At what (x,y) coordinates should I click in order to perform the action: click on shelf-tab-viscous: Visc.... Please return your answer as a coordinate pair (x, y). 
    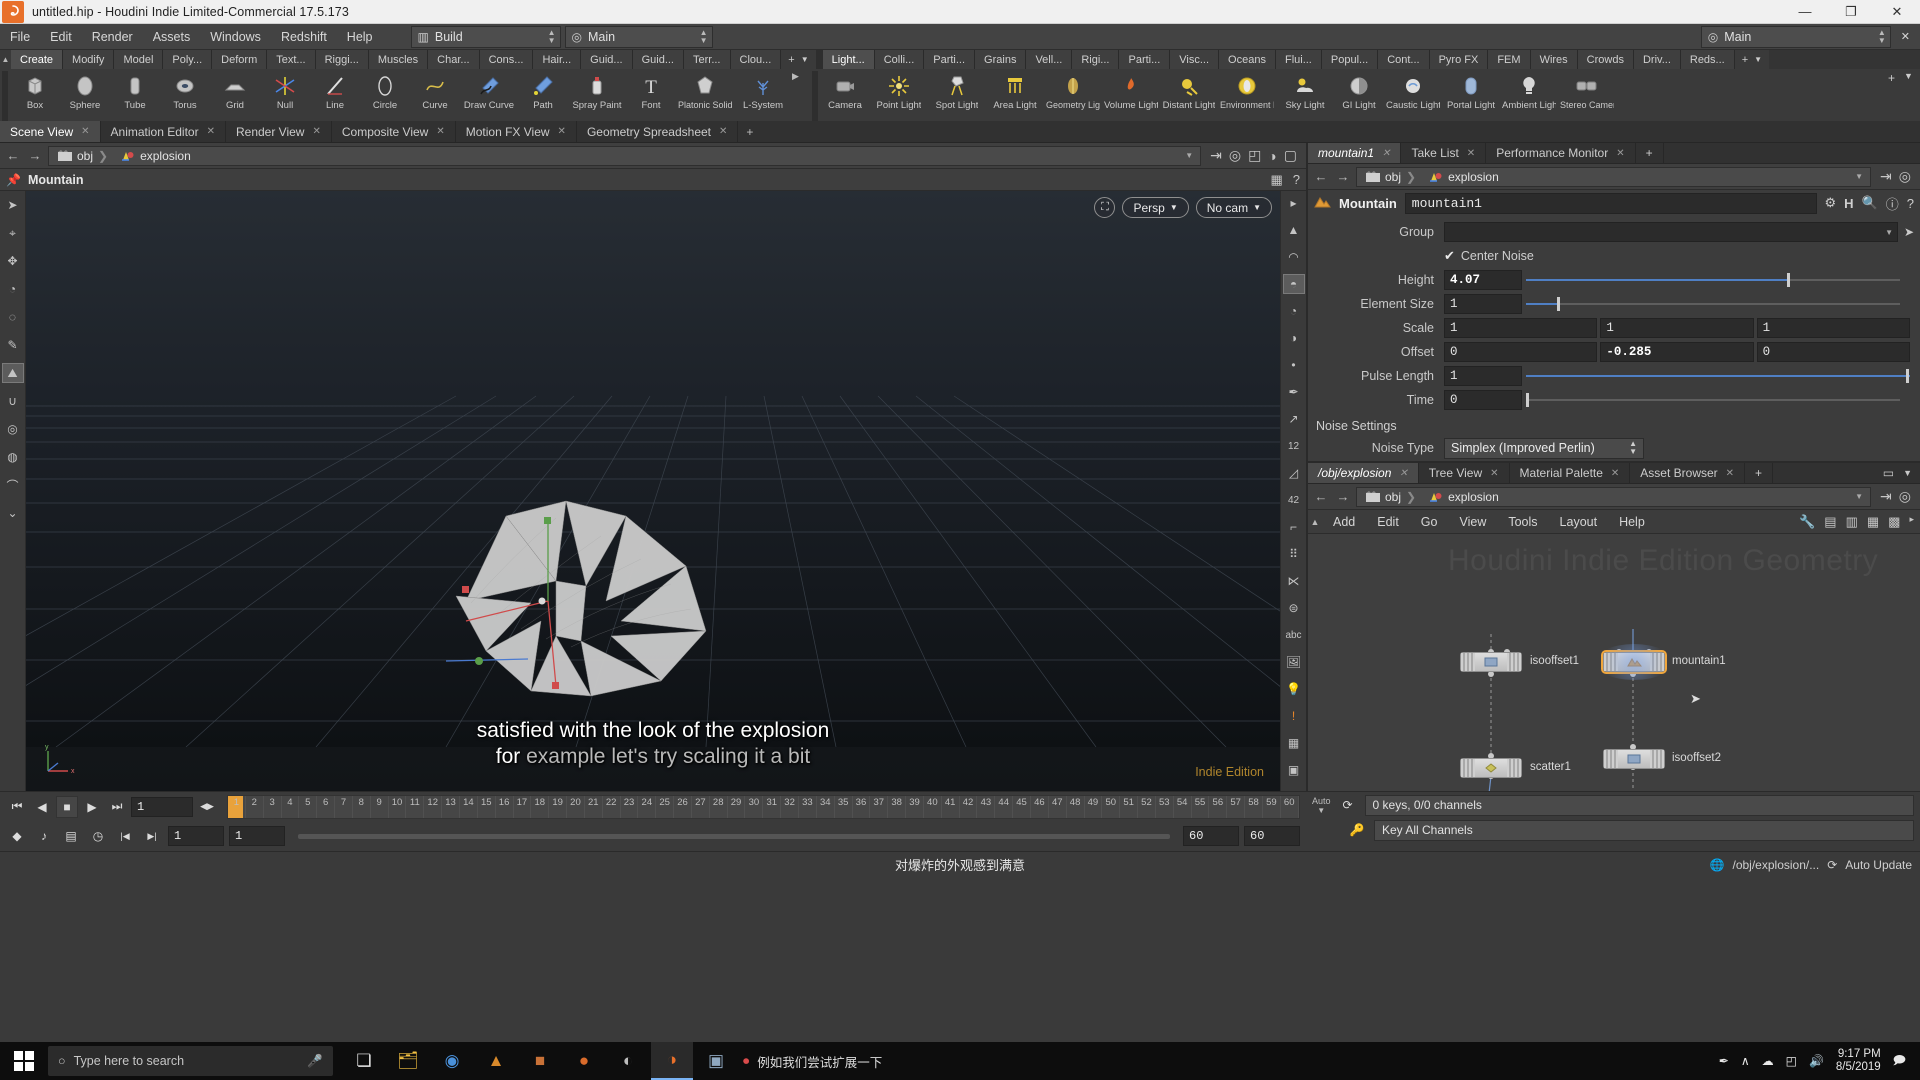
    Looking at the image, I should click on (1195, 59).